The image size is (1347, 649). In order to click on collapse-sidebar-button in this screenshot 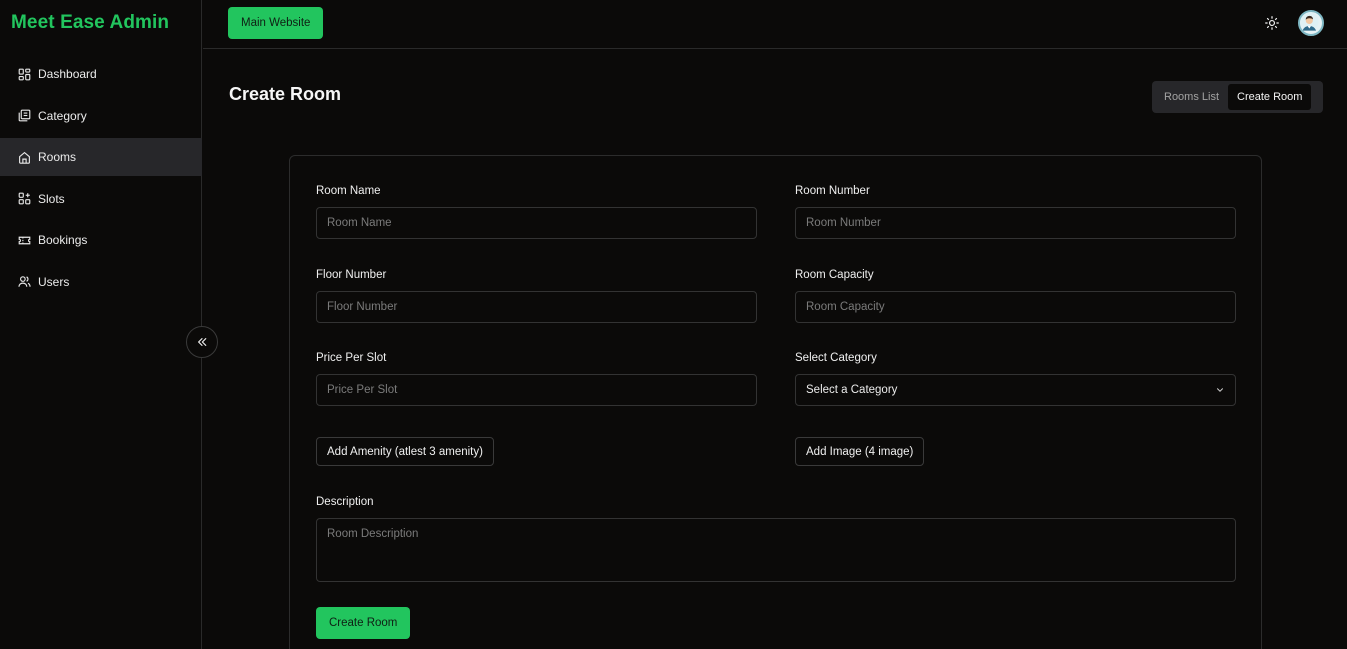, I will do `click(202, 342)`.